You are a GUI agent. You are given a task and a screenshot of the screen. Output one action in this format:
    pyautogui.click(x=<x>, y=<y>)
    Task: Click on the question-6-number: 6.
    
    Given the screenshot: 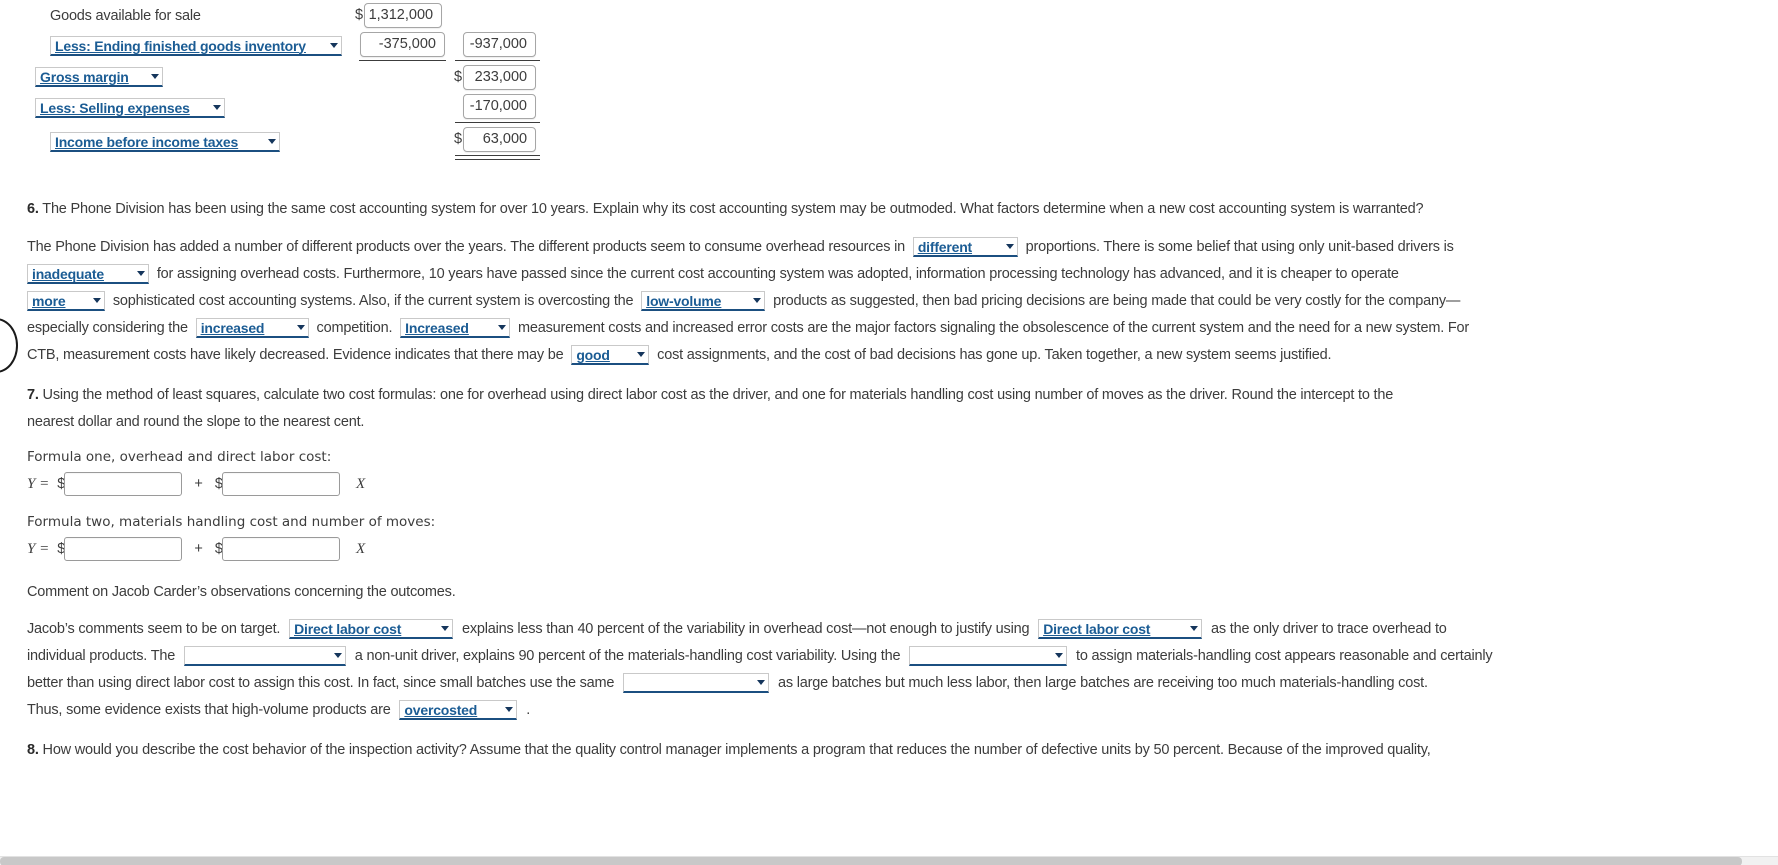 What is the action you would take?
    pyautogui.click(x=33, y=209)
    